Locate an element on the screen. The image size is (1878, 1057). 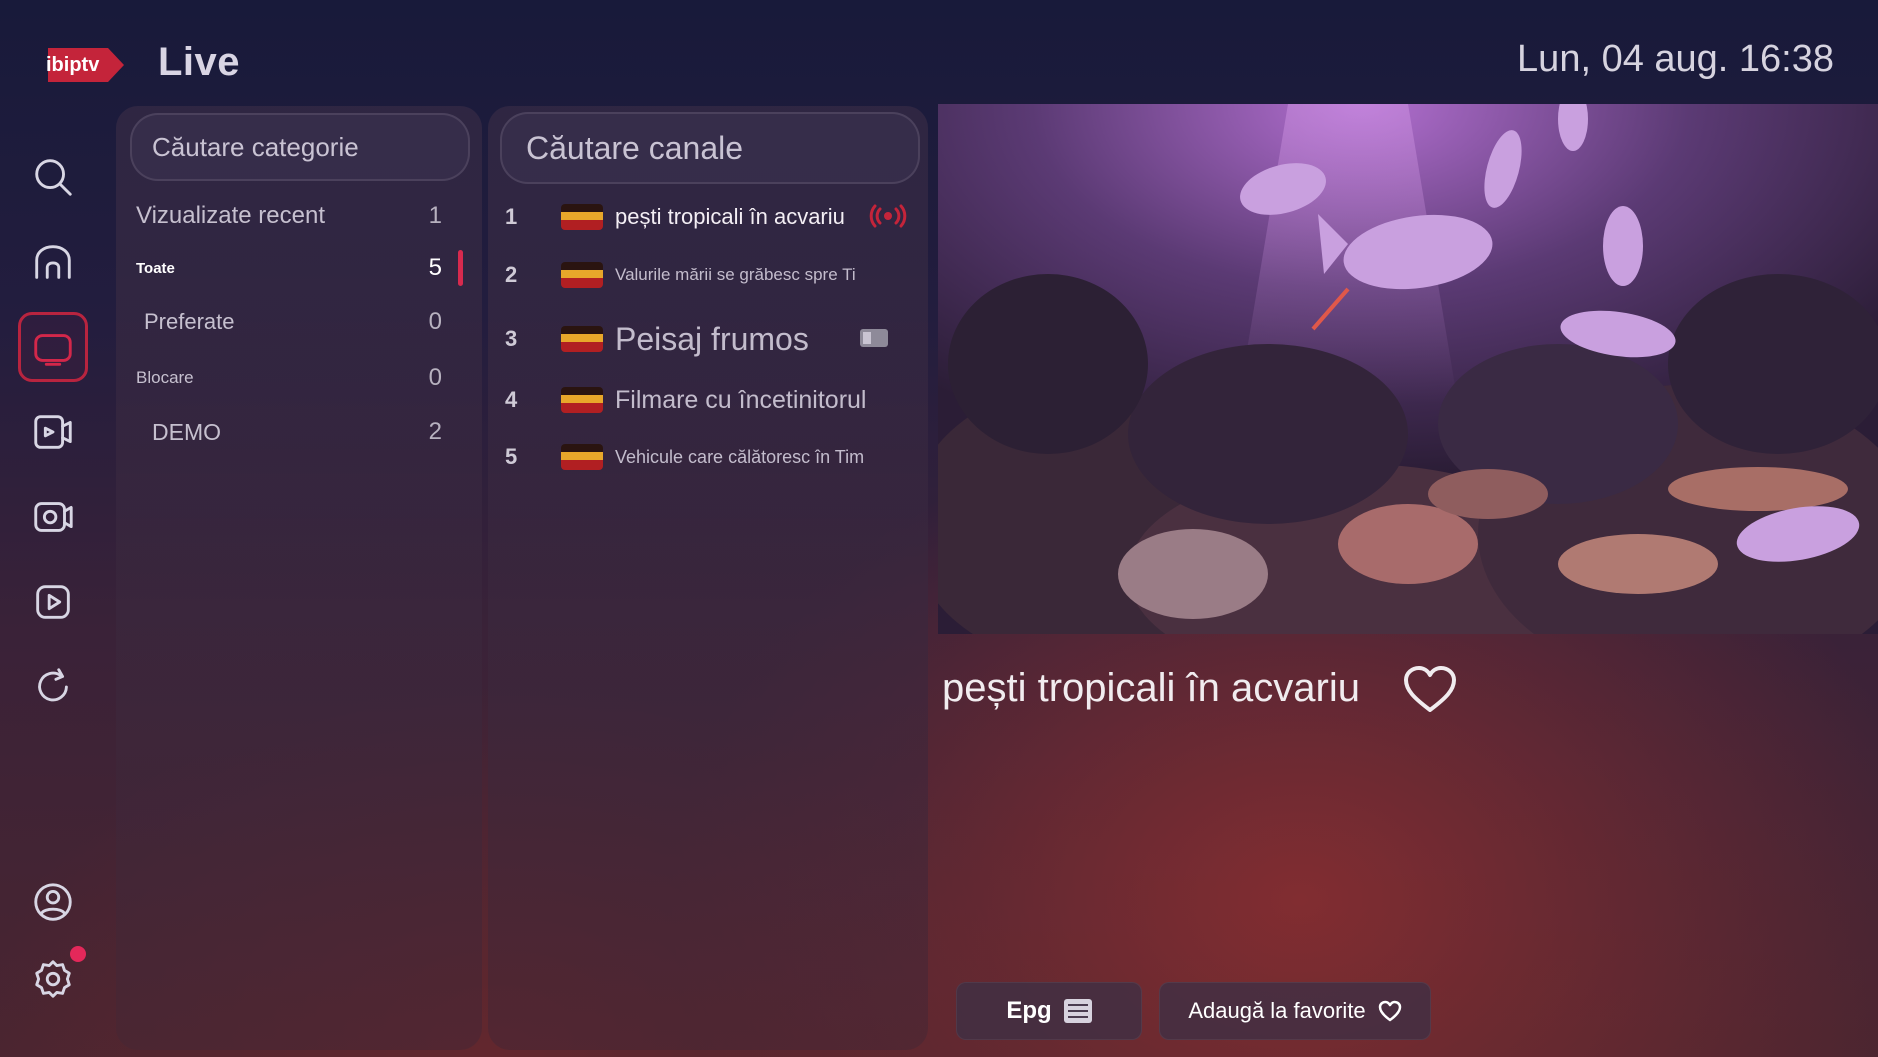
category-label: Blocare is located at coordinates (165, 377).